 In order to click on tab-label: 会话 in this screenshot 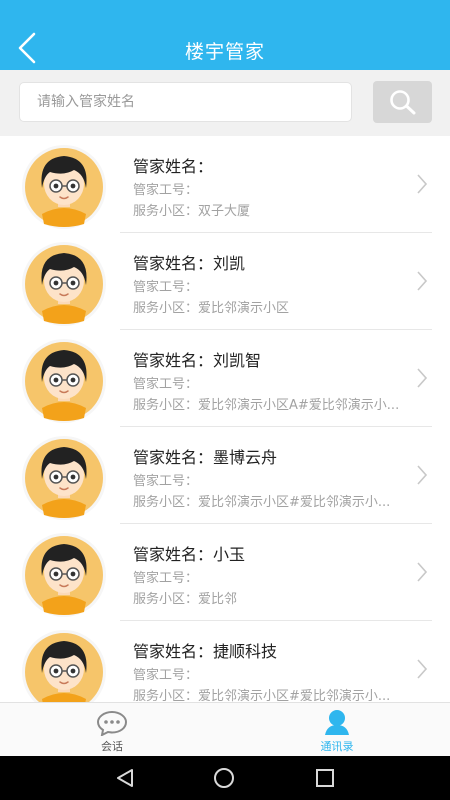, I will do `click(112, 746)`.